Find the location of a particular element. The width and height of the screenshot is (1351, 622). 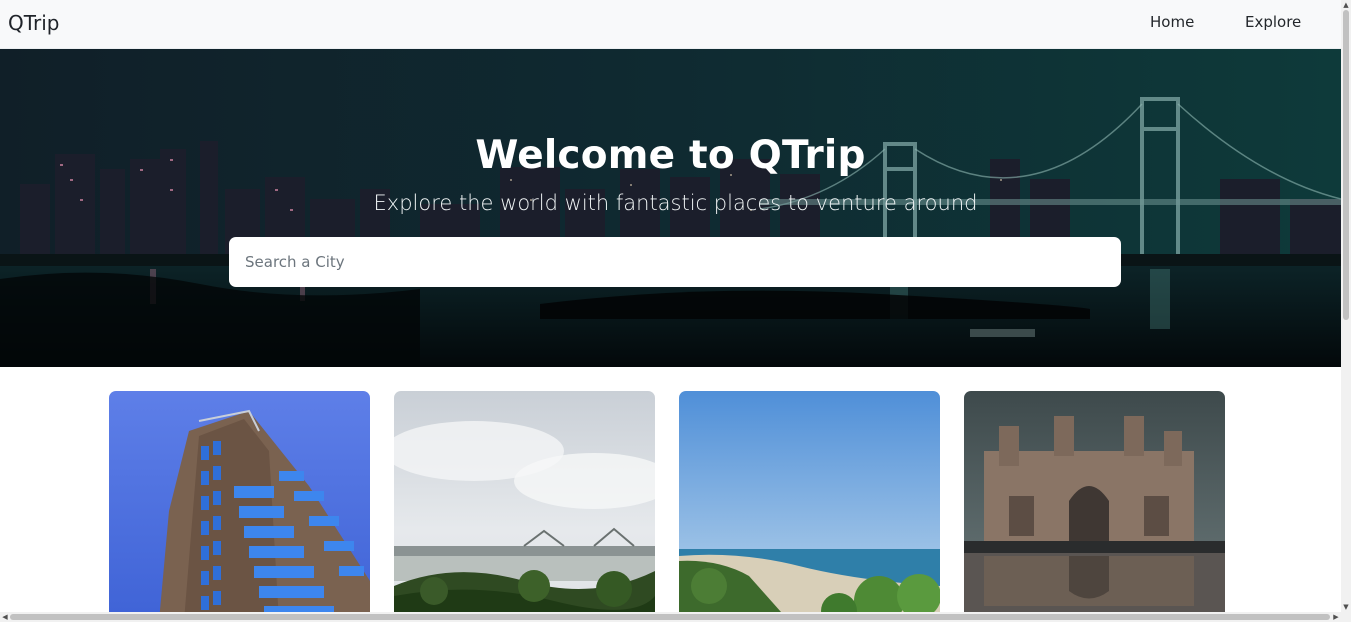

beach-coast-image is located at coordinates (809, 506).